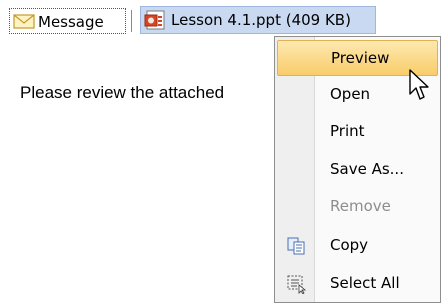  I want to click on menu-item-label: Select All, so click(365, 283).